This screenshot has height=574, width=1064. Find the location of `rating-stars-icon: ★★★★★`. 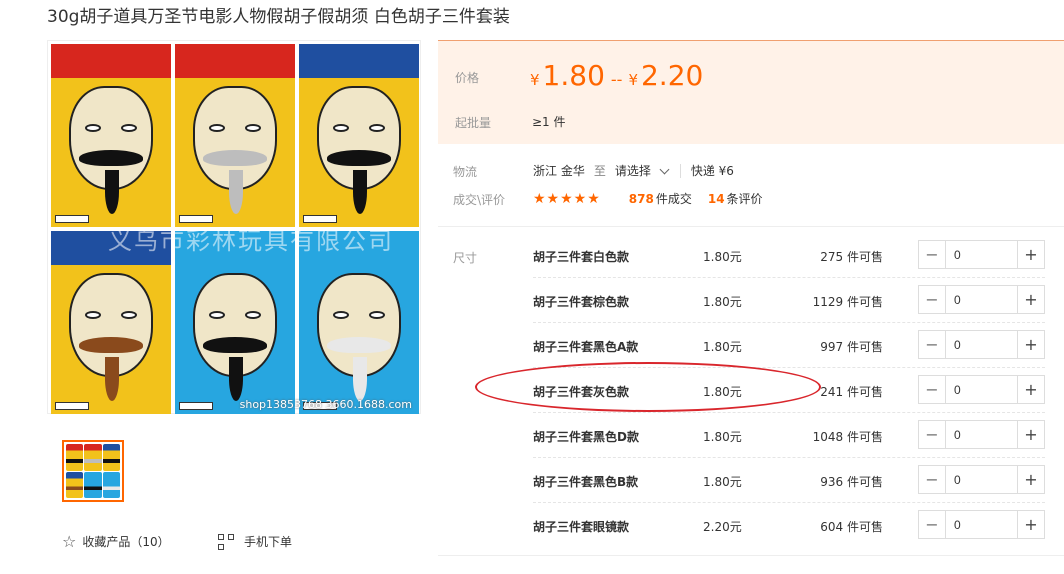

rating-stars-icon: ★★★★★ is located at coordinates (567, 198).